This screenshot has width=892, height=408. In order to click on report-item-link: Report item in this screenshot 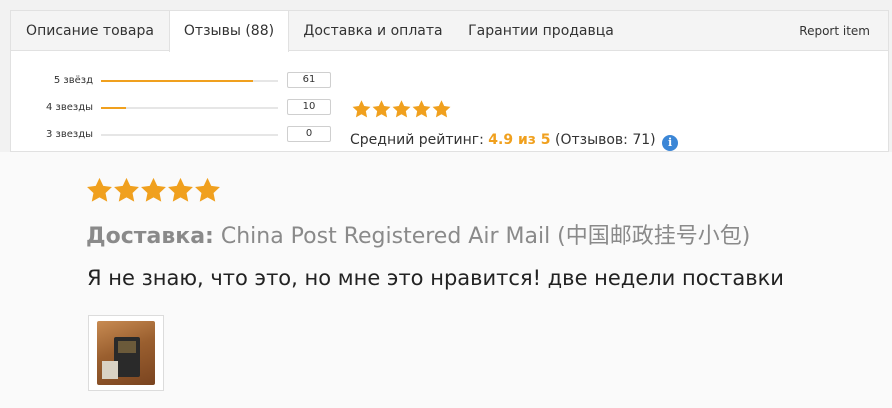, I will do `click(834, 31)`.